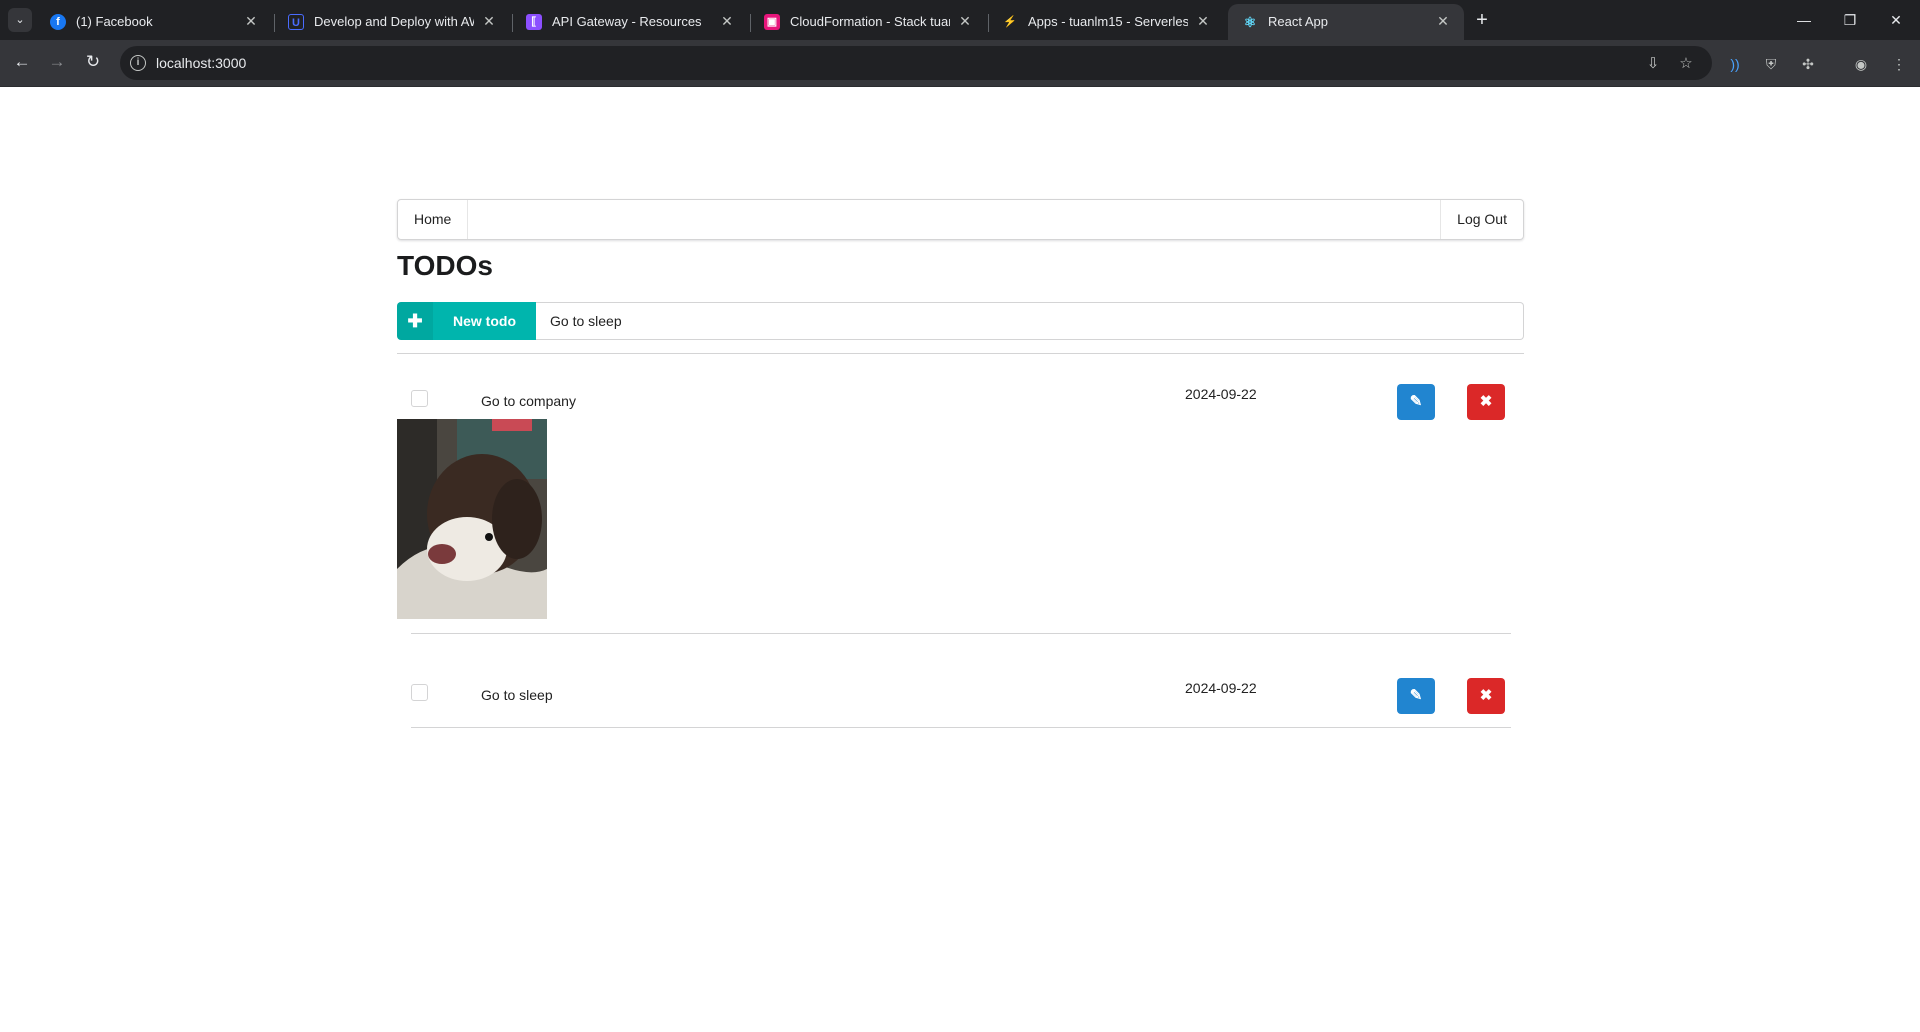 The height and width of the screenshot is (1032, 1920). I want to click on tab-title: React App, so click(1298, 21).